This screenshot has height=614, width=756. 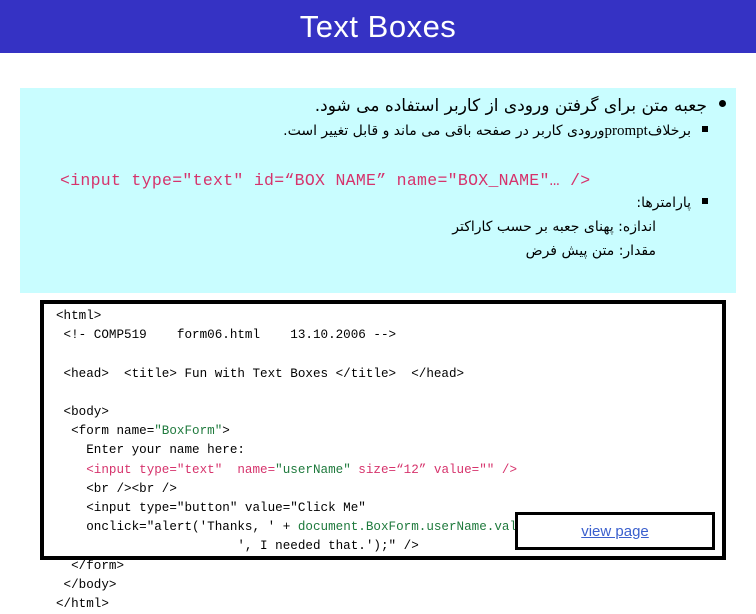 I want to click on round-bullet-icon, so click(x=722, y=103).